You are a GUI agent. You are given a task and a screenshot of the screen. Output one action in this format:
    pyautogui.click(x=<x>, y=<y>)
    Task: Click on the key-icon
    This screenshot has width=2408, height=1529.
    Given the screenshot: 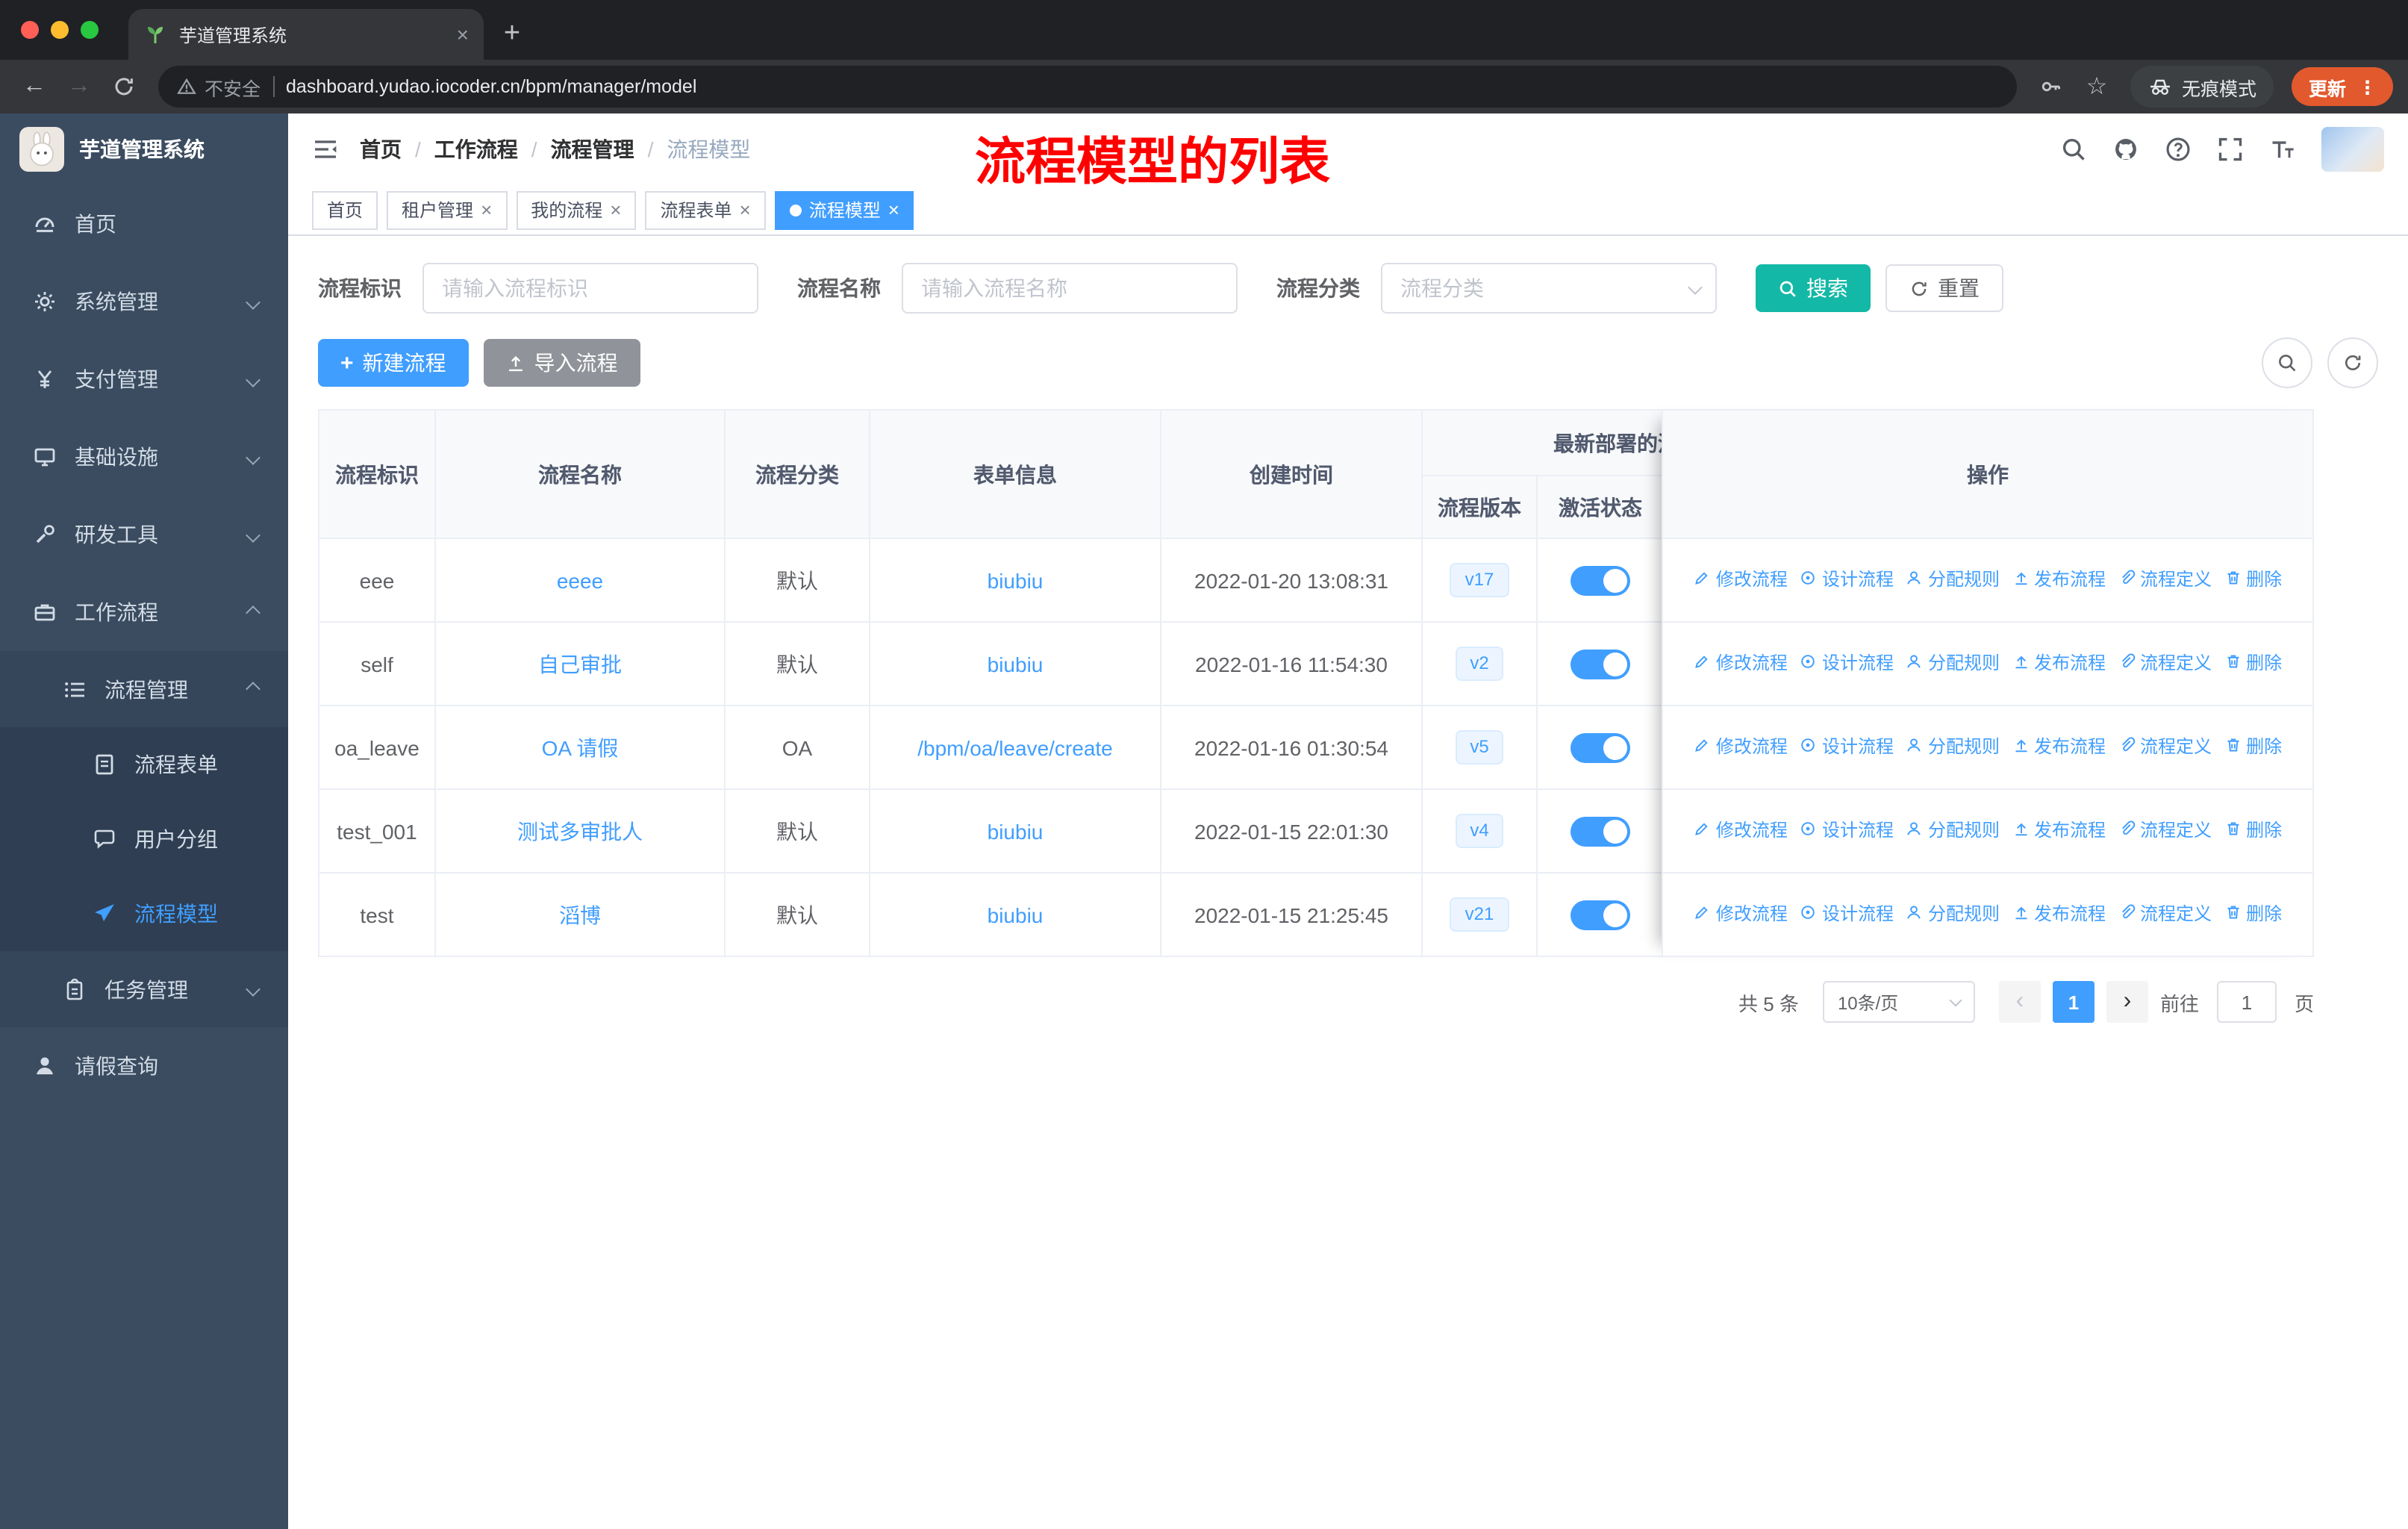 What is the action you would take?
    pyautogui.click(x=2052, y=86)
    